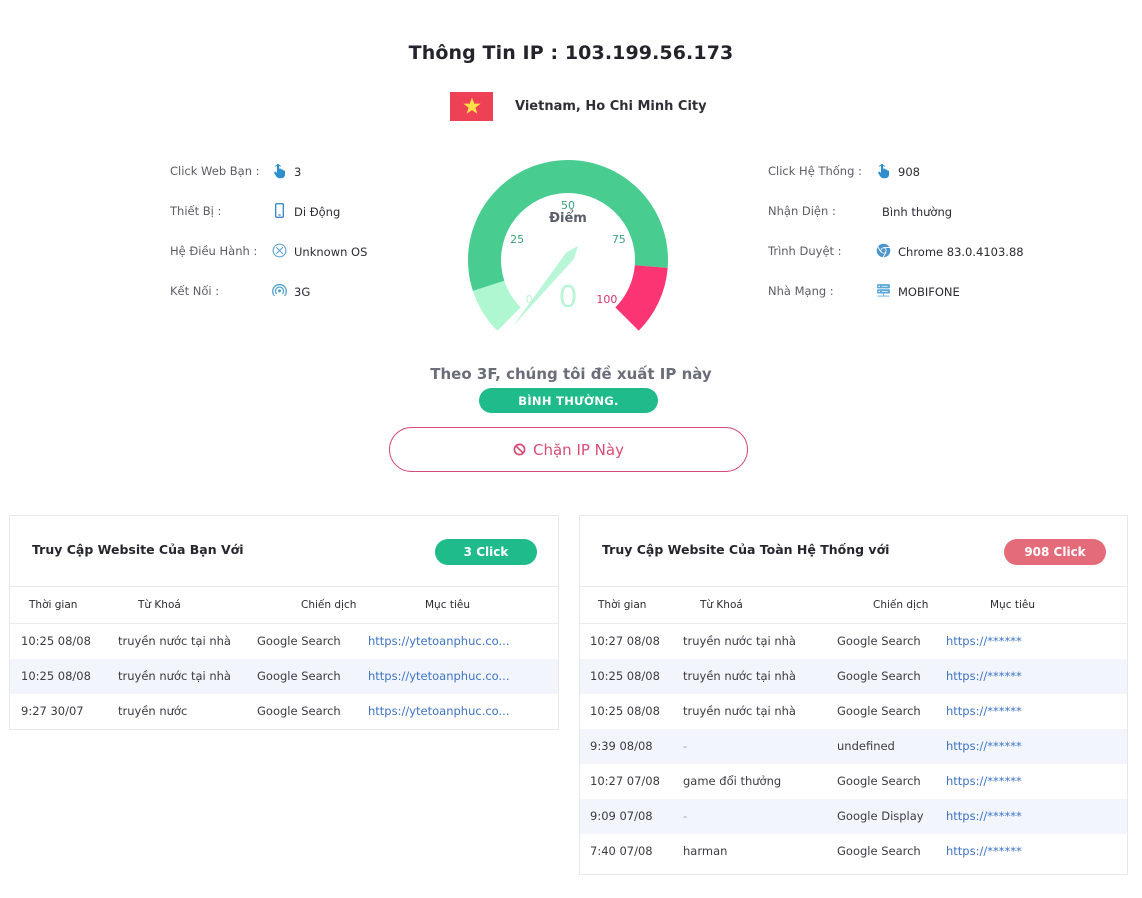  What do you see at coordinates (619, 239) in the screenshot?
I see `gauge-tick-label: 75` at bounding box center [619, 239].